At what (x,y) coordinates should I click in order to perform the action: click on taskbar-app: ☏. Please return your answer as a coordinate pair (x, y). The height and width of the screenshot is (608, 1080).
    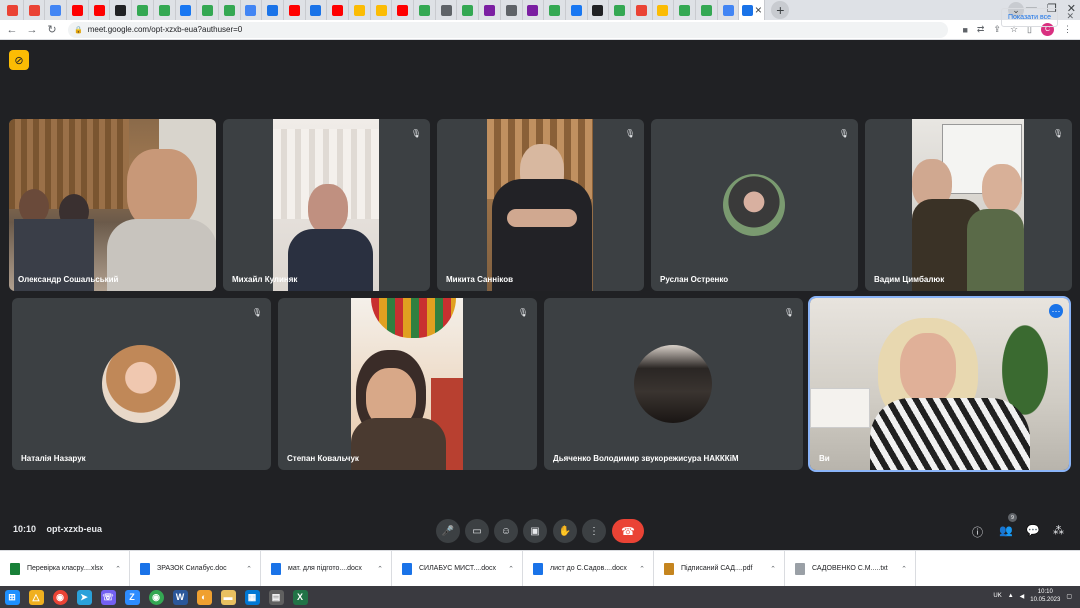
    Looking at the image, I should click on (108, 597).